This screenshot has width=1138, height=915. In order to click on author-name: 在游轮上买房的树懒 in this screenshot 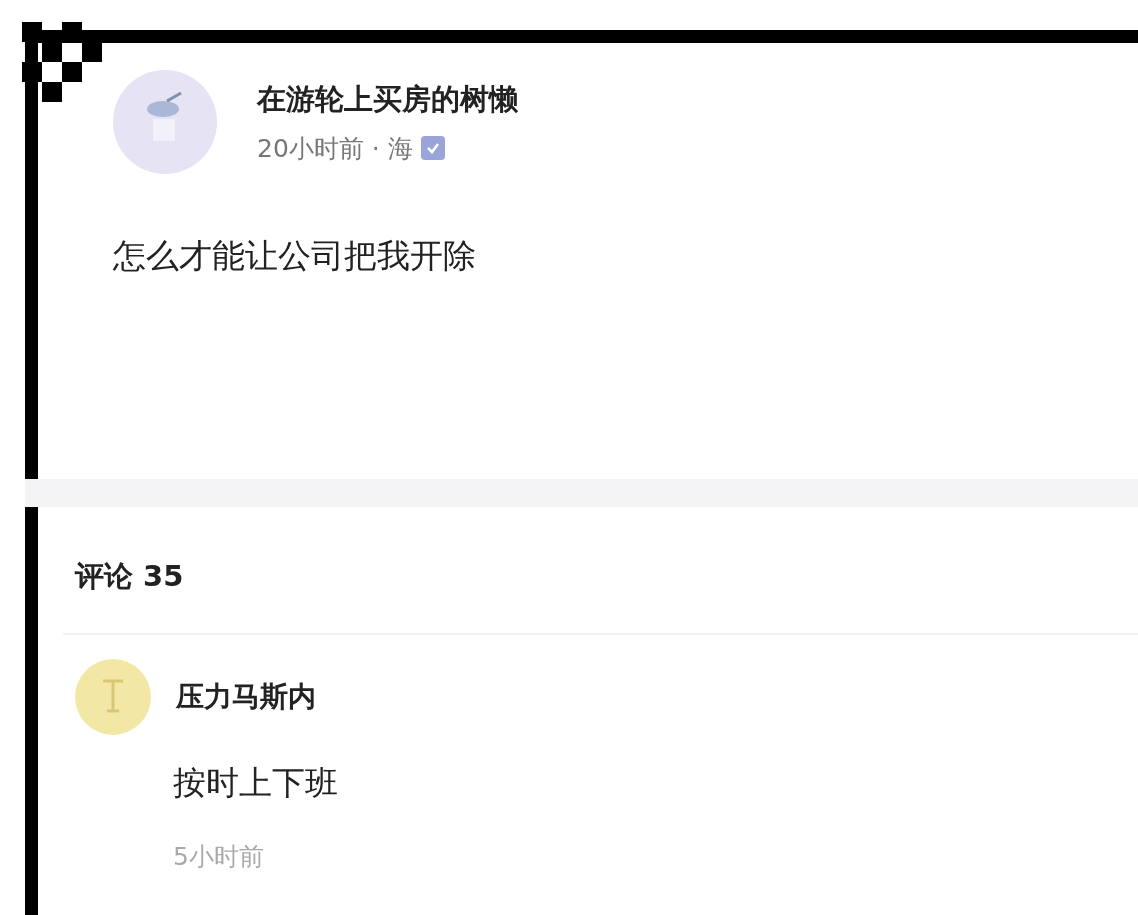, I will do `click(387, 99)`.